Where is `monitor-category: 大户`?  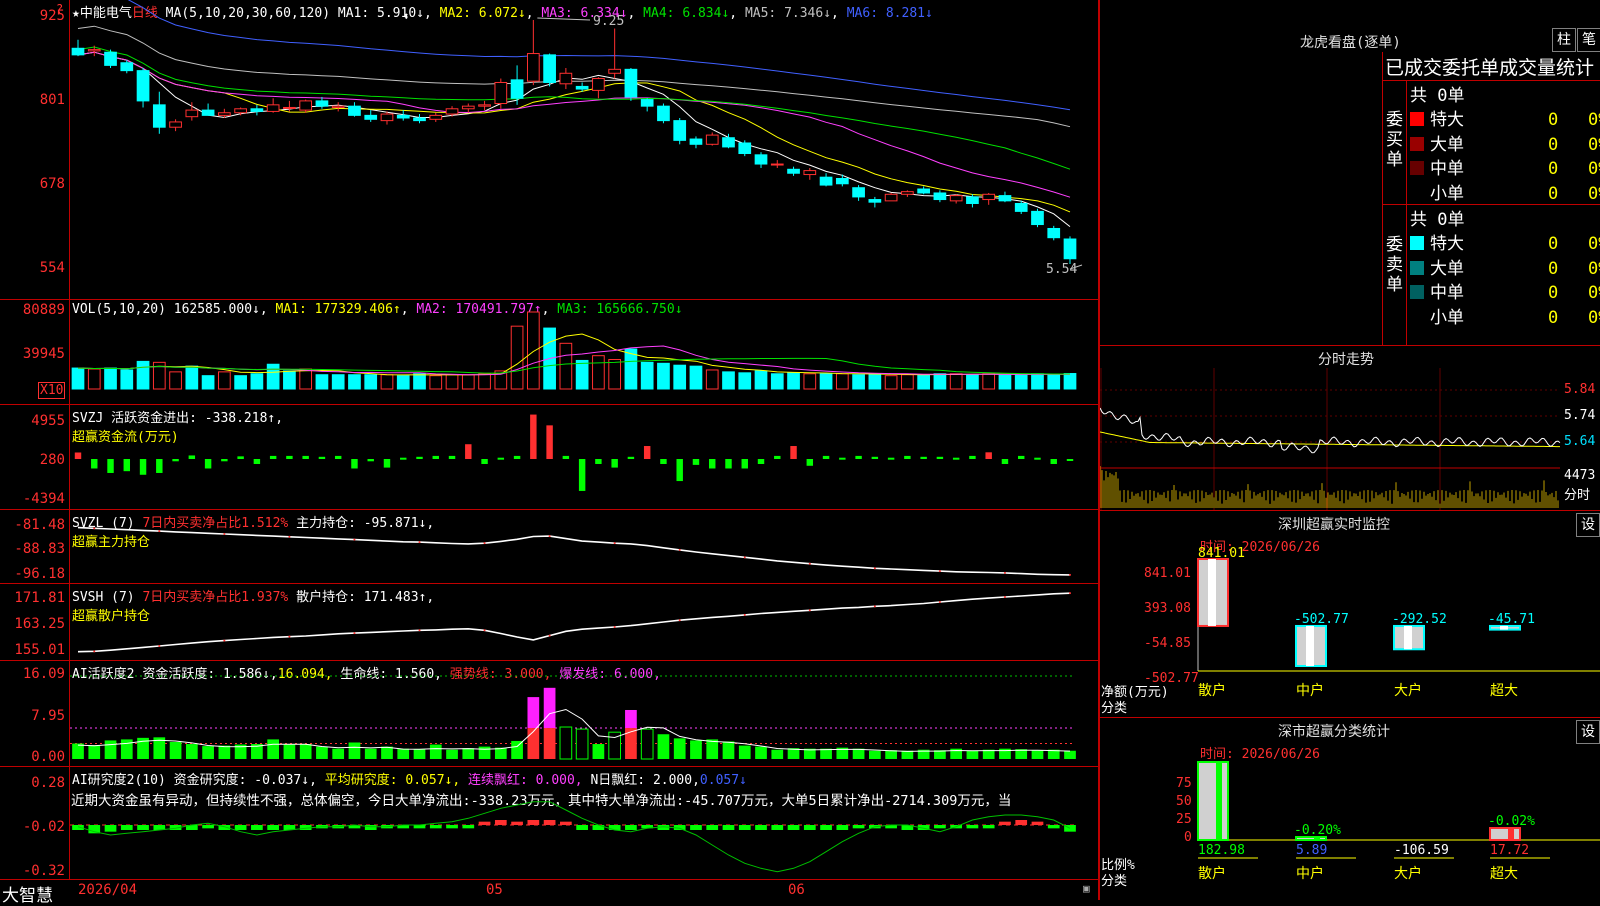 monitor-category: 大户 is located at coordinates (1408, 690).